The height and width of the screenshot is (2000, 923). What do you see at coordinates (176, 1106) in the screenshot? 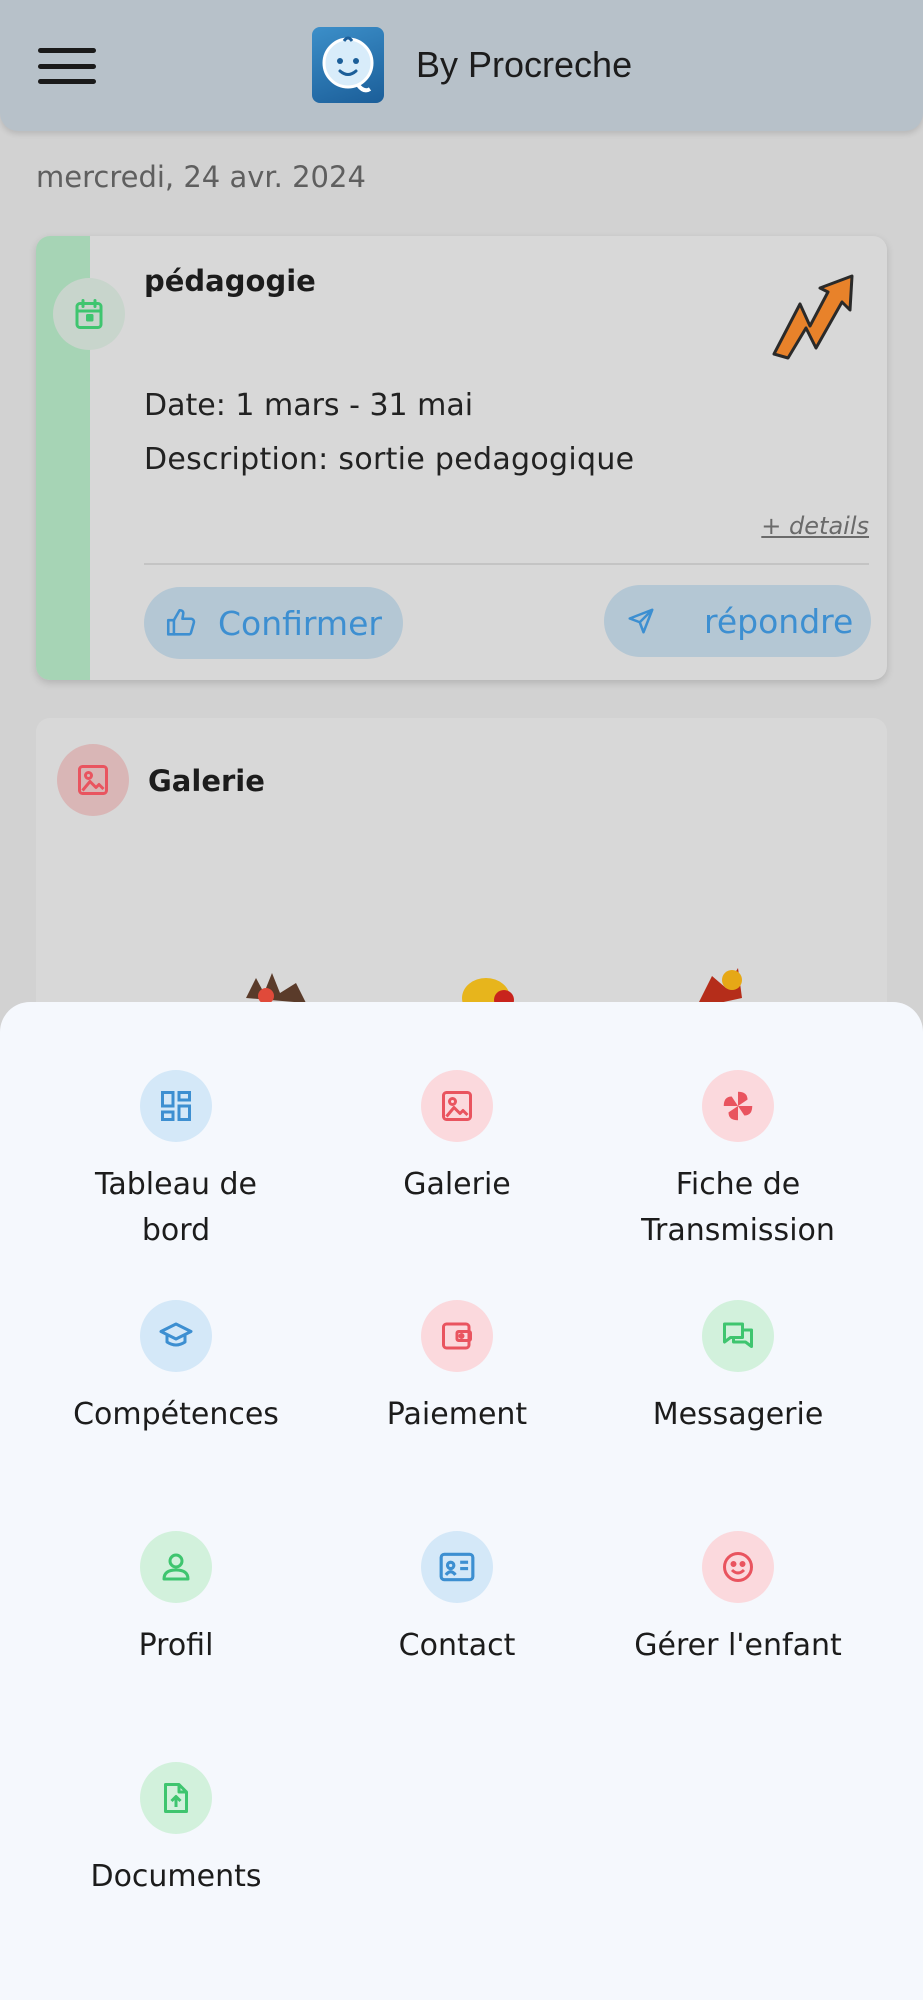
I see `dashboard-icon` at bounding box center [176, 1106].